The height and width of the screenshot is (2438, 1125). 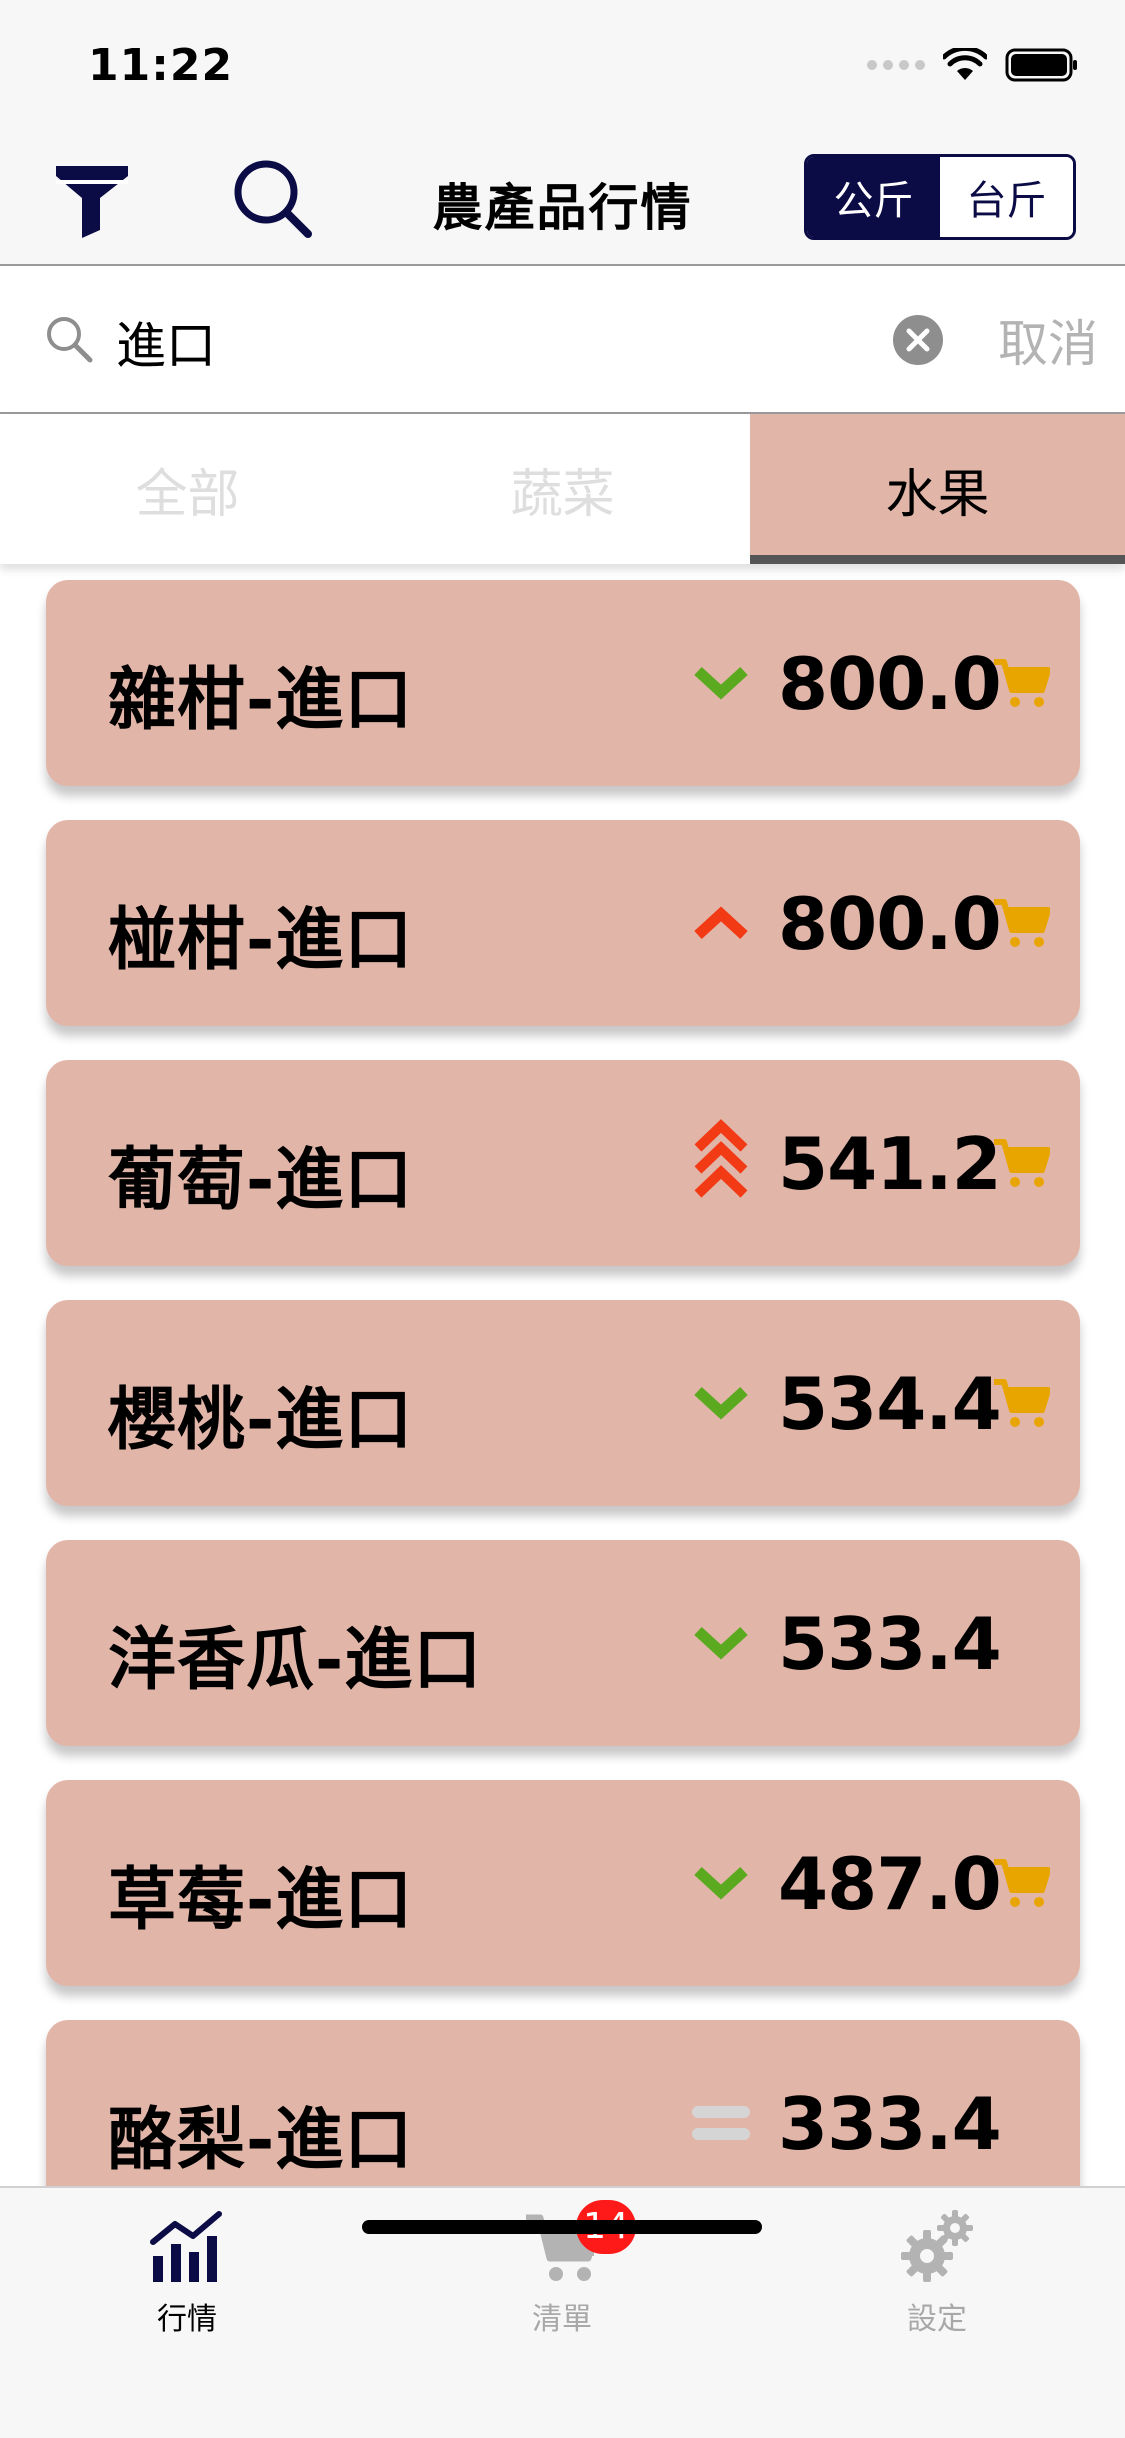 What do you see at coordinates (261, 1420) in the screenshot?
I see `item-name: 櫻桃-進口` at bounding box center [261, 1420].